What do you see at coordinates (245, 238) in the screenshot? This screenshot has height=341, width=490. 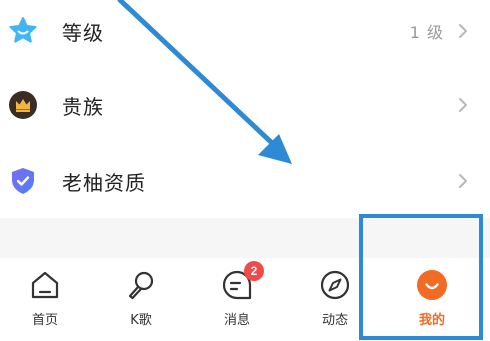 I see `section-separator` at bounding box center [245, 238].